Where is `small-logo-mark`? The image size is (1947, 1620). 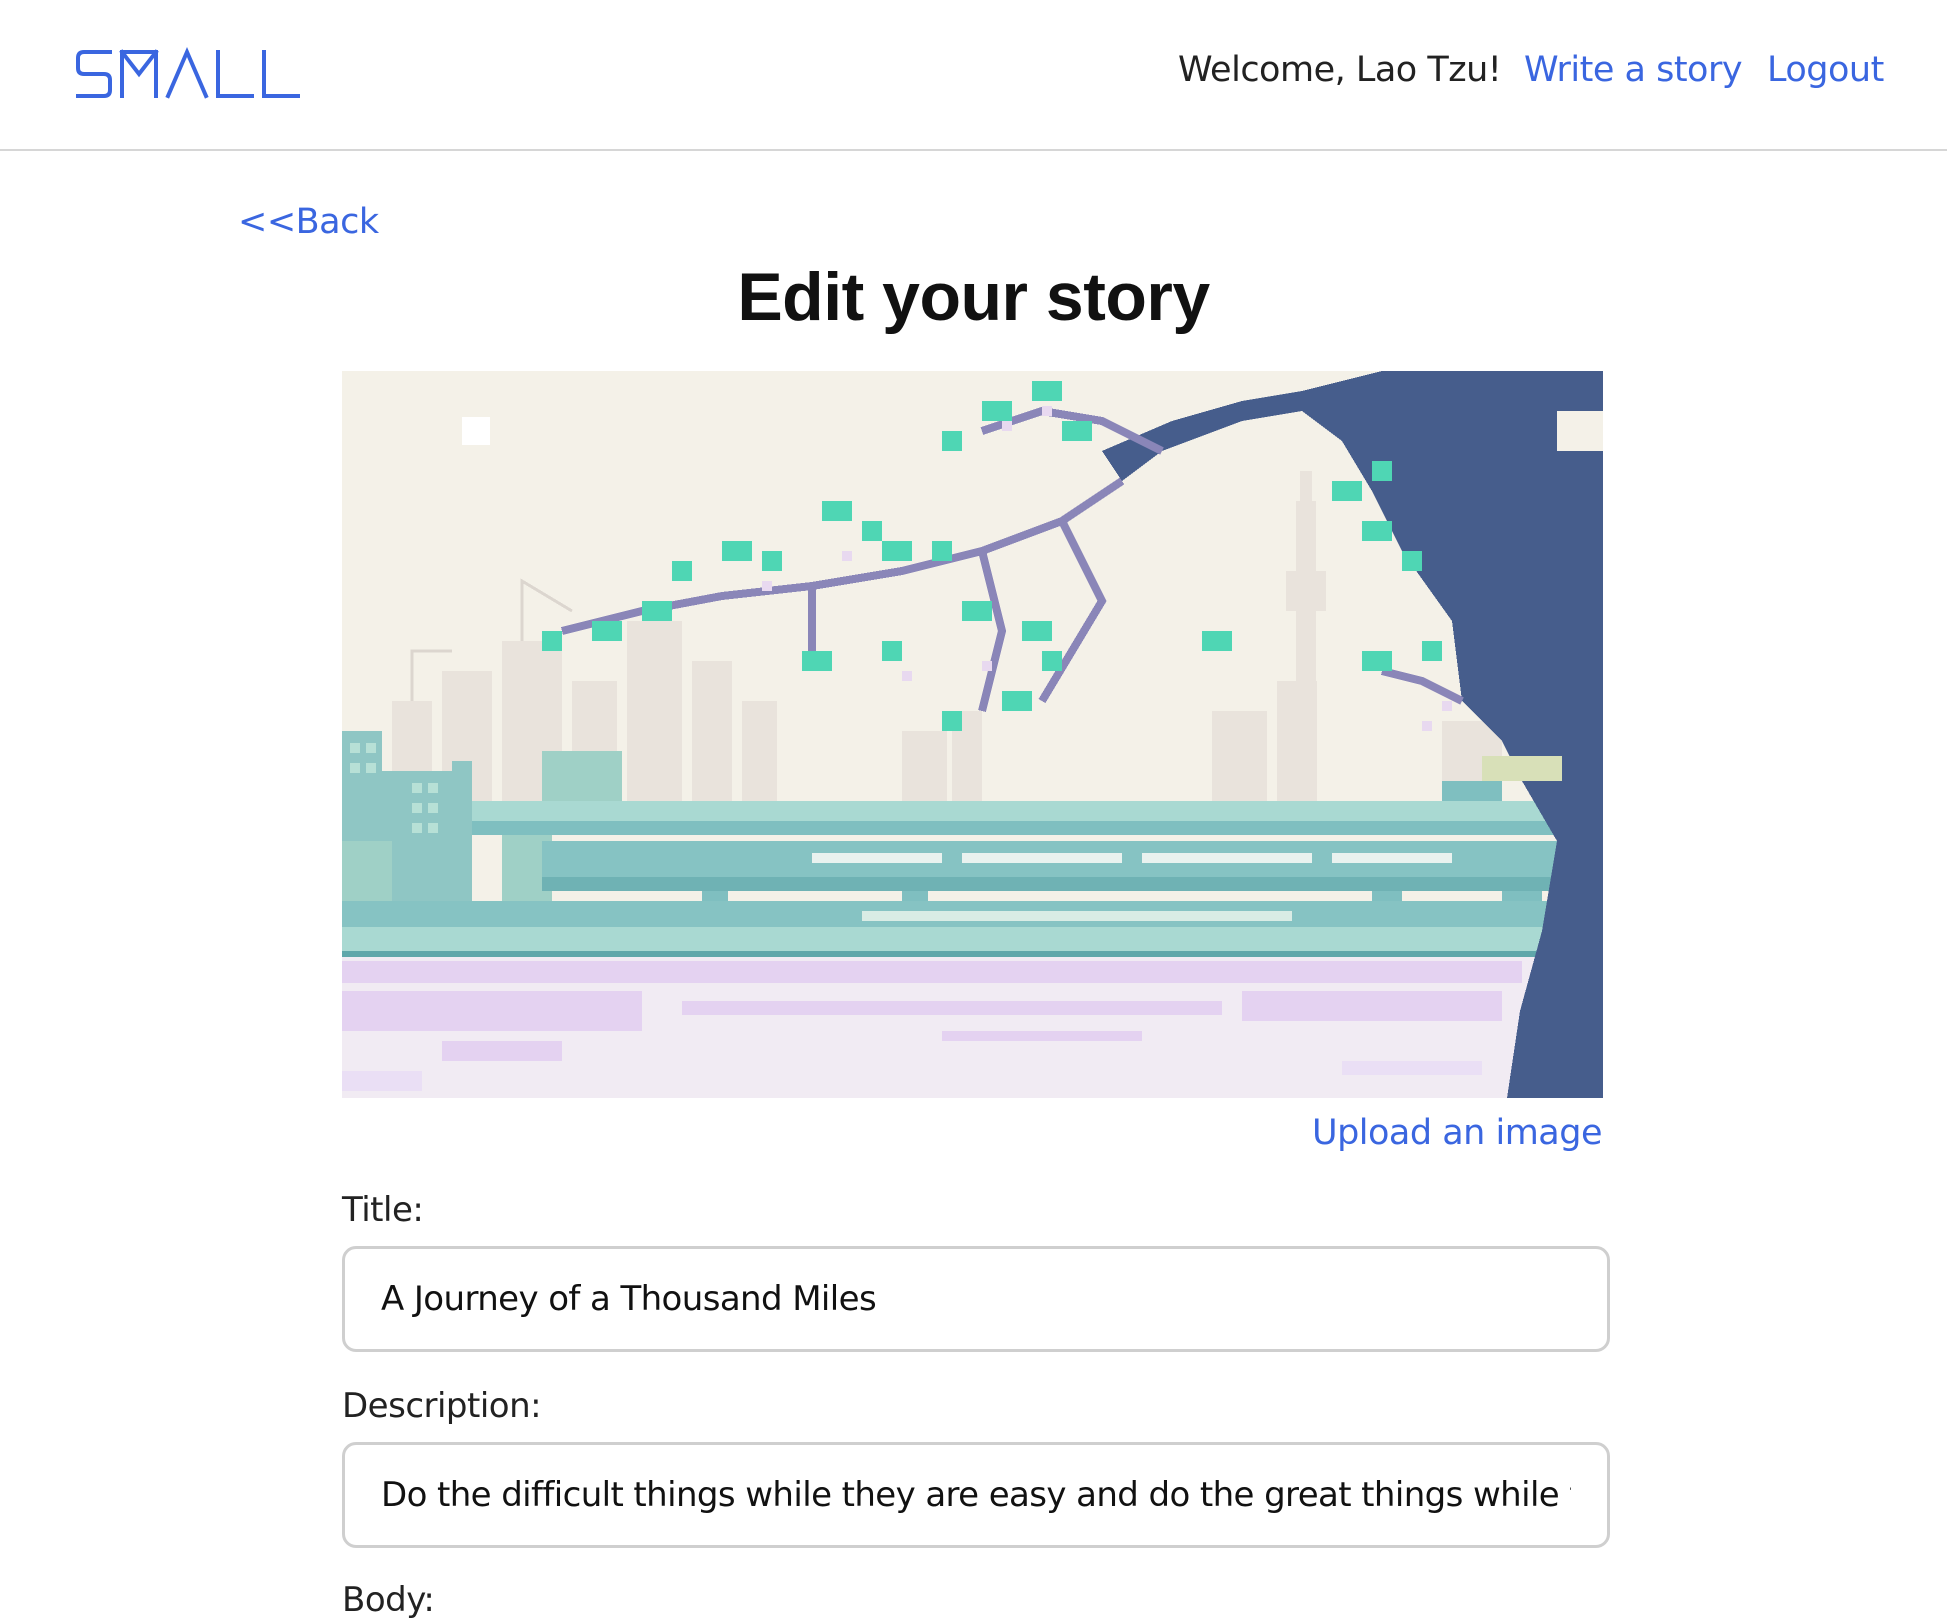 small-logo-mark is located at coordinates (188, 72).